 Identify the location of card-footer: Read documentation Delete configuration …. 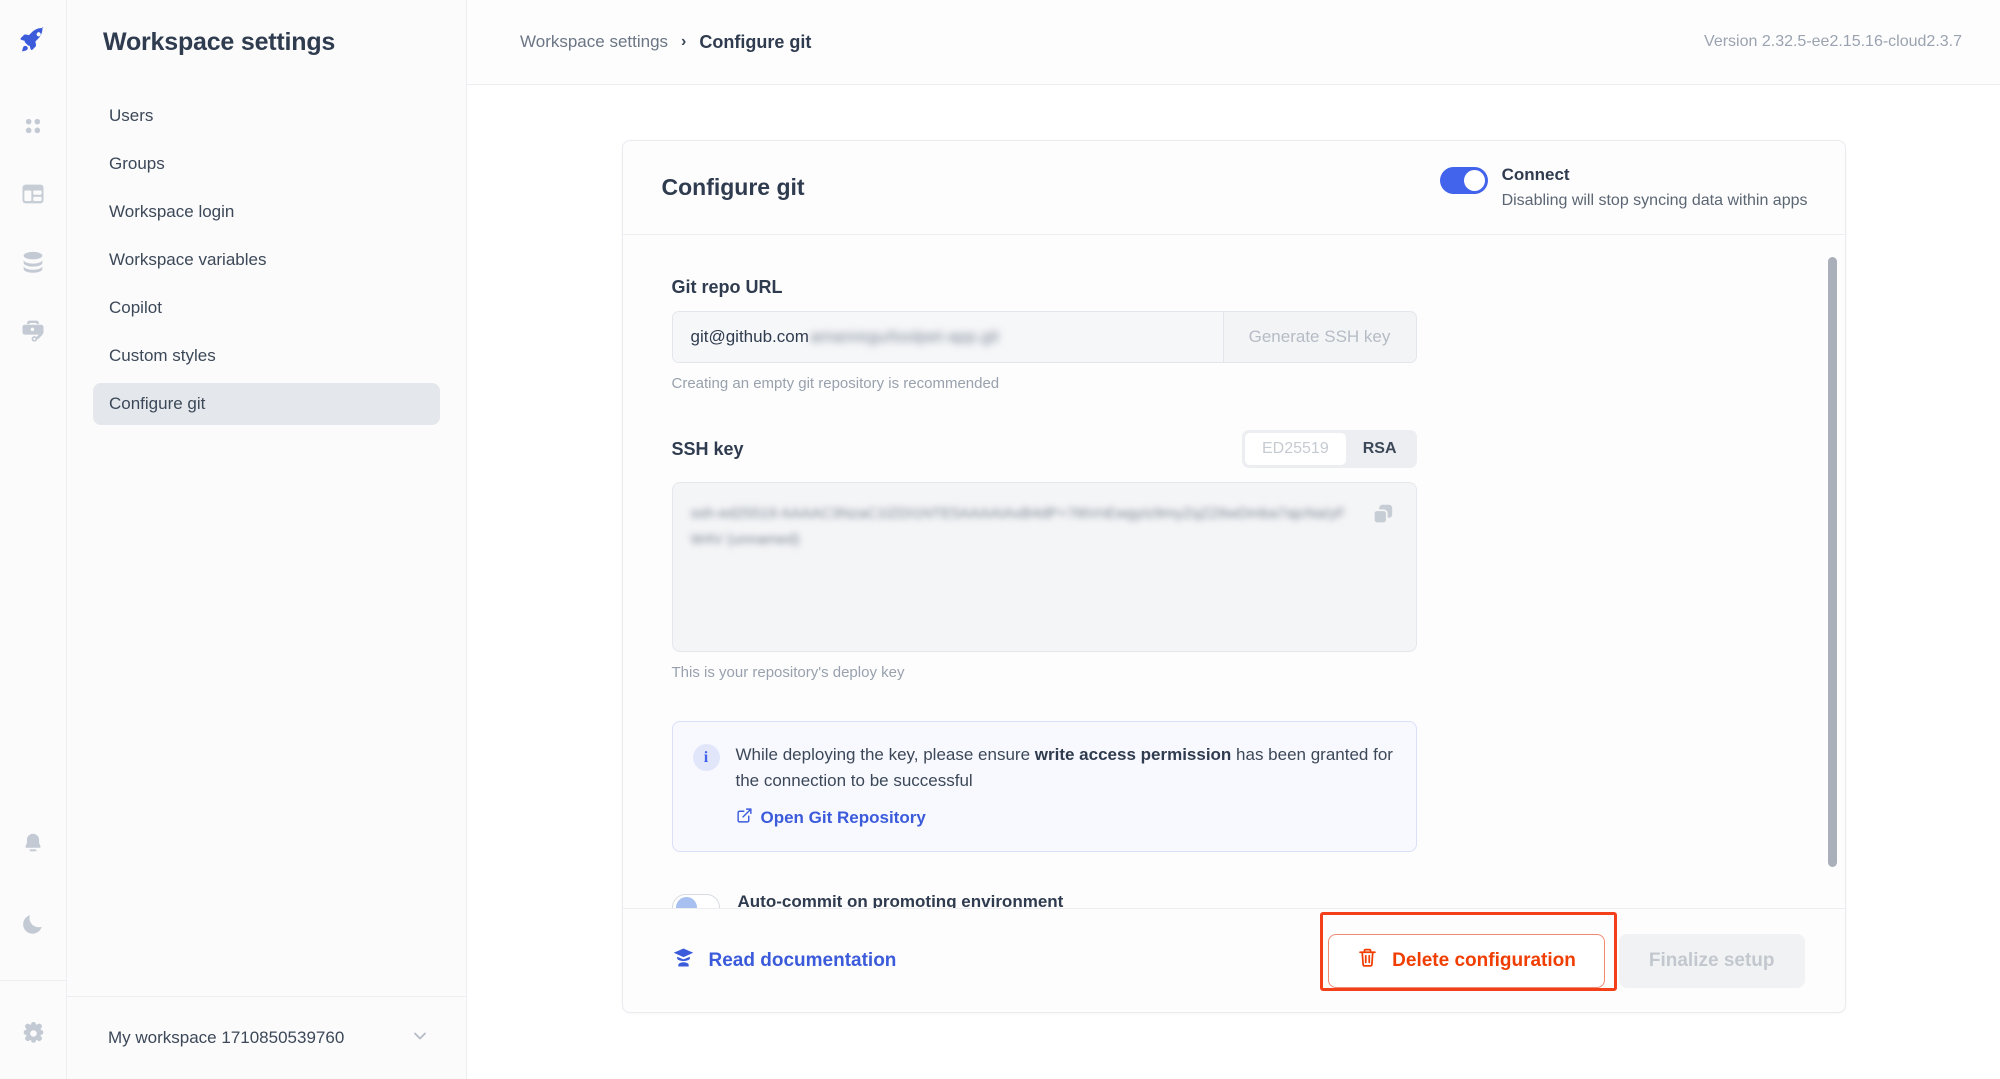
(1233, 960).